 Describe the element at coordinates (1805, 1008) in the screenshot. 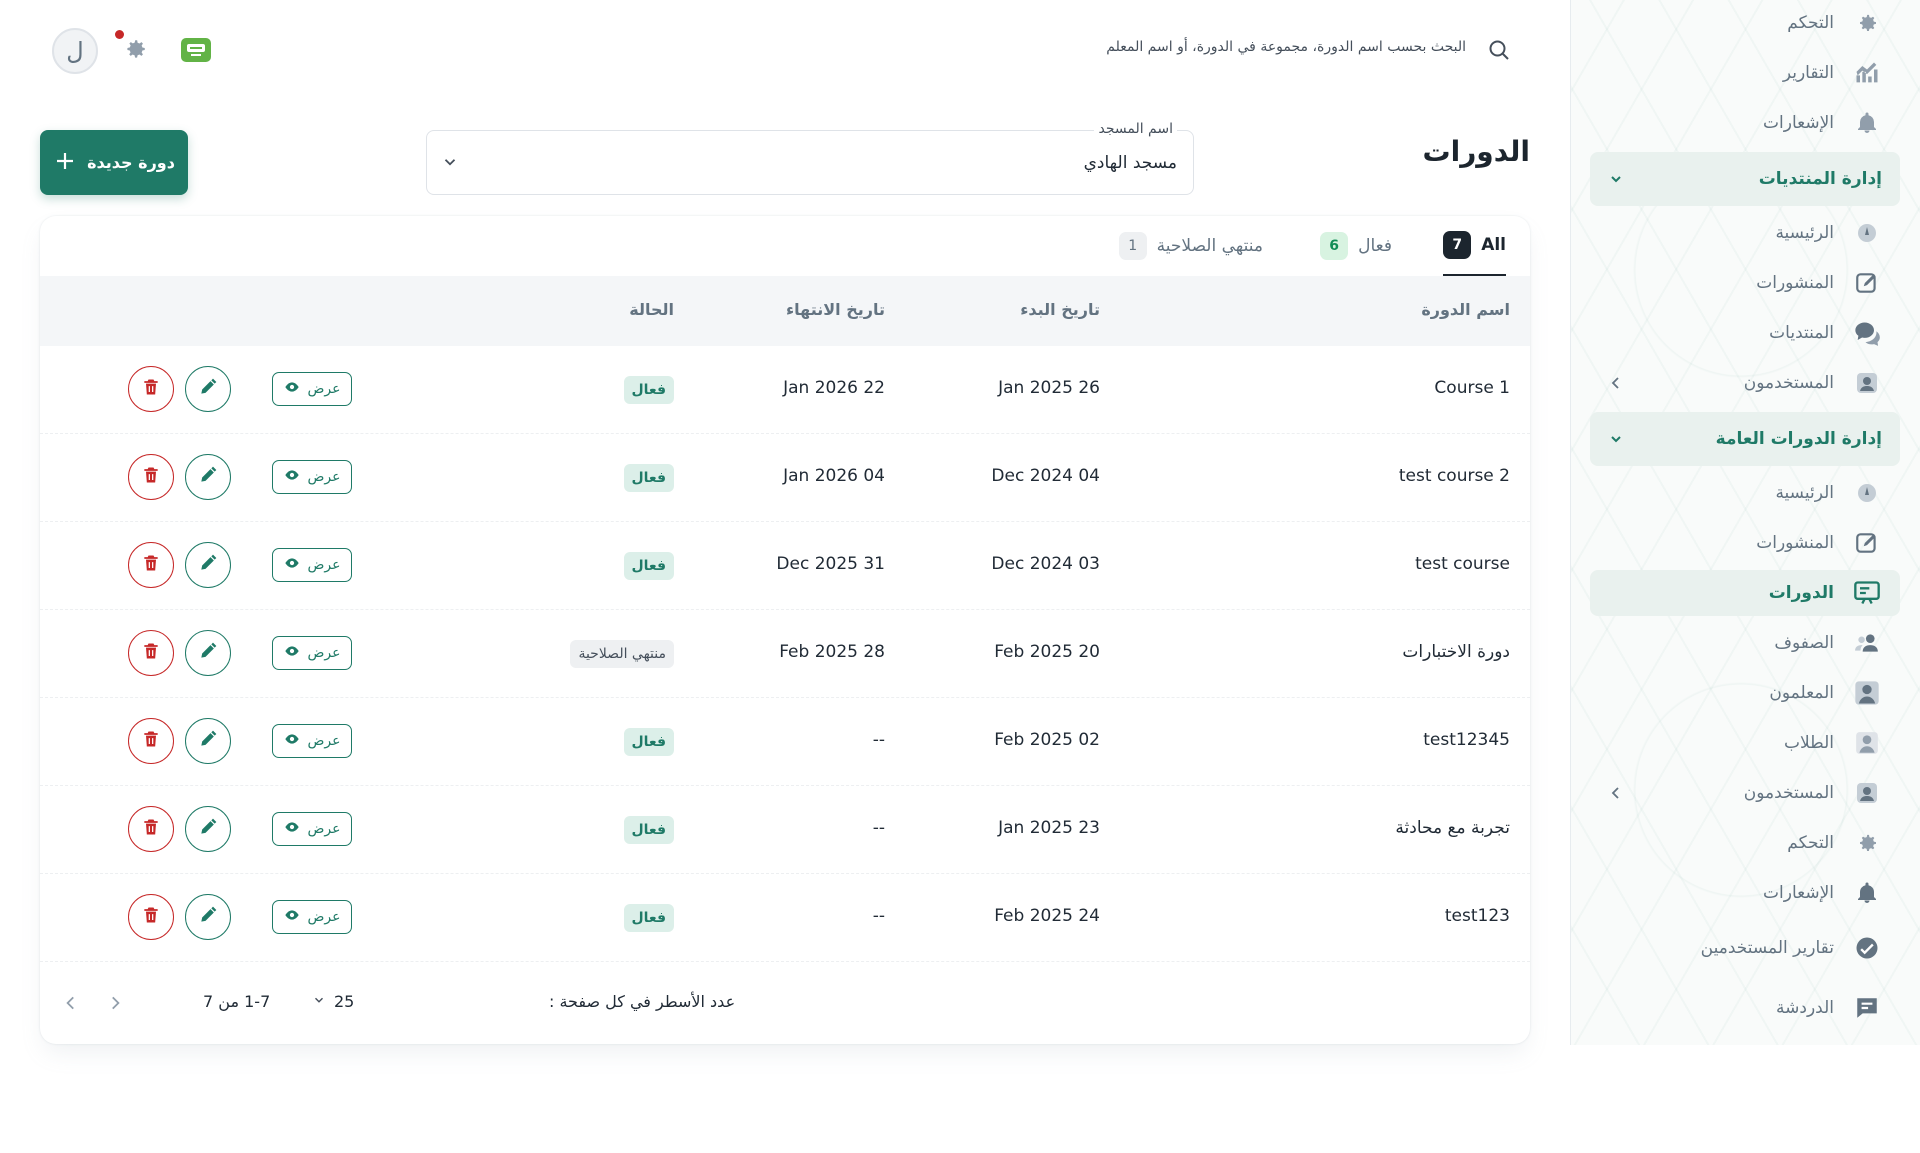

I see `sidebar-item-label: الدردشة` at that location.